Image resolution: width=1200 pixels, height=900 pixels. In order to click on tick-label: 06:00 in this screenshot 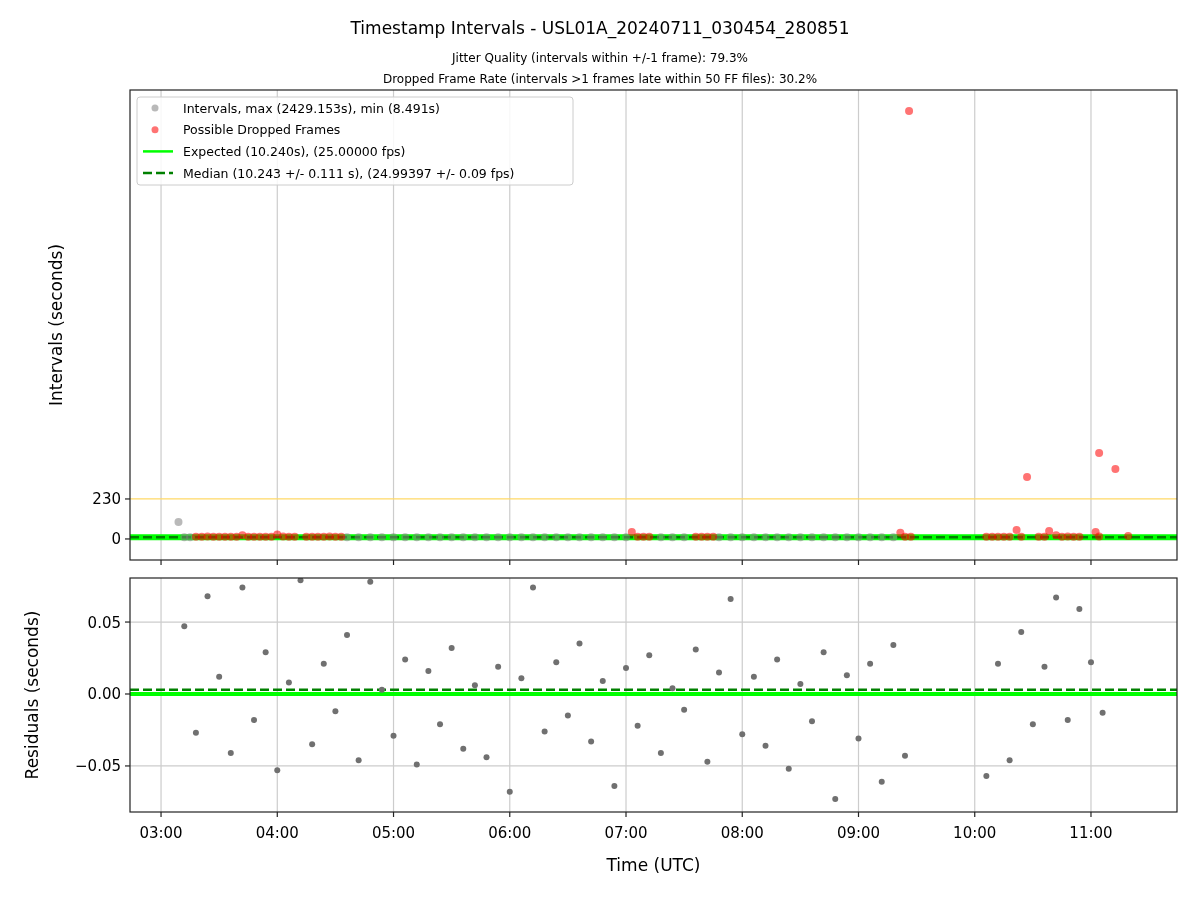, I will do `click(510, 833)`.